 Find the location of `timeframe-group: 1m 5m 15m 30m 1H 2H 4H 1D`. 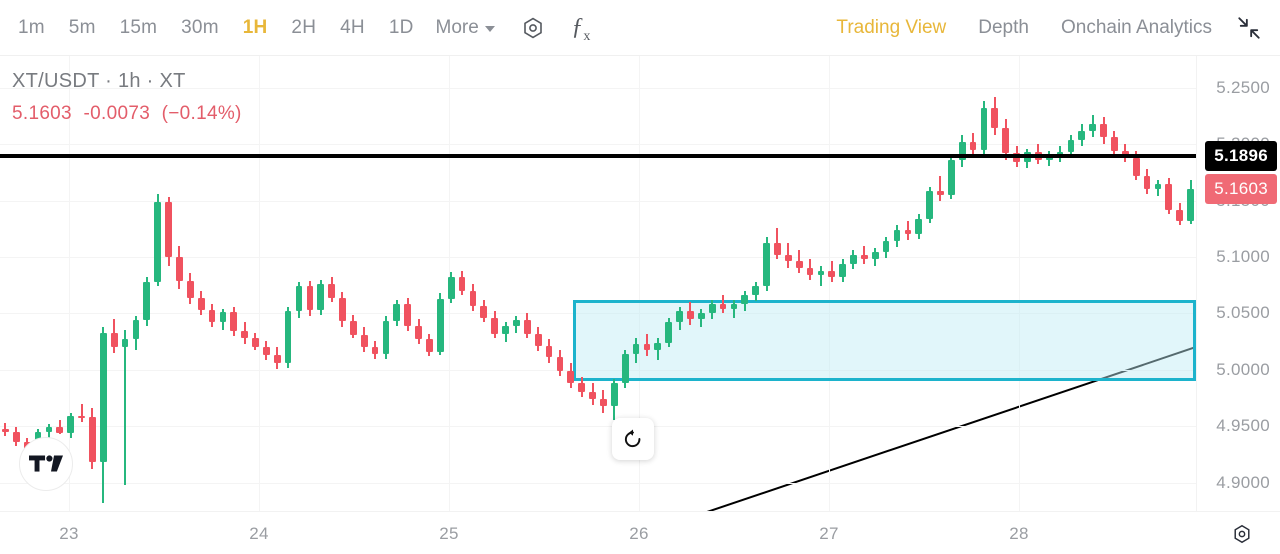

timeframe-group: 1m 5m 15m 30m 1H 2H 4H 1D is located at coordinates (213, 28).